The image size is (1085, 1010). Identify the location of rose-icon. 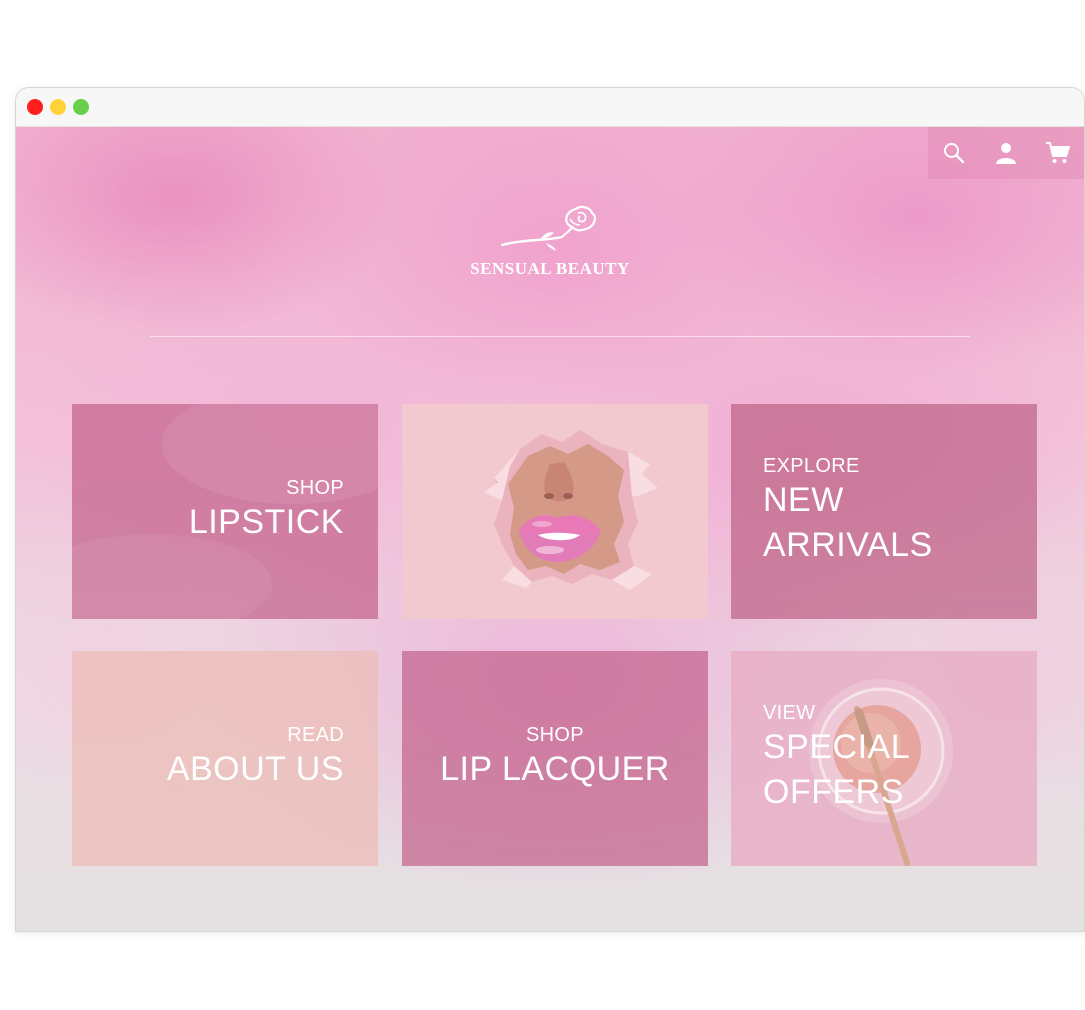
(548, 228).